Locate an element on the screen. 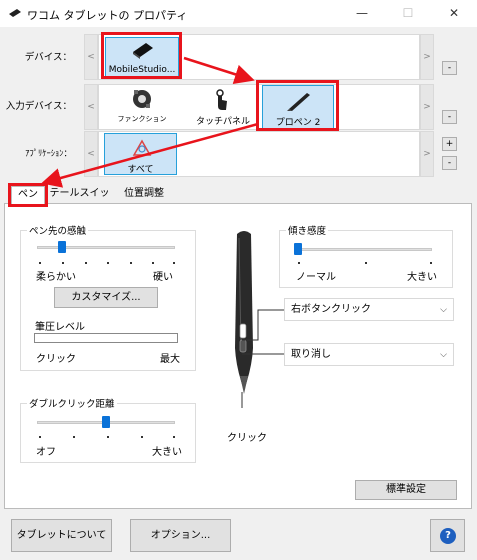  tilt-min-label: ノーマル is located at coordinates (316, 277).